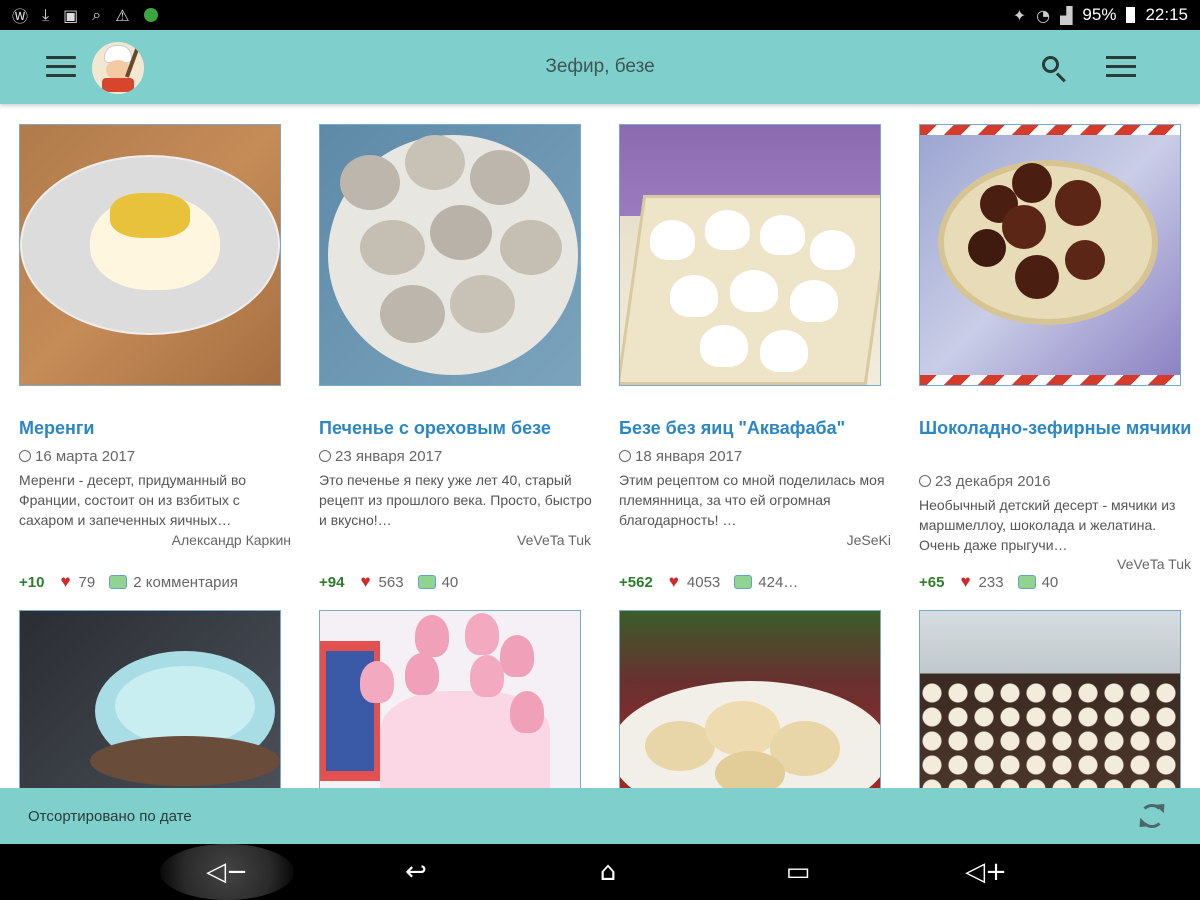 This screenshot has width=1200, height=900. I want to click on recipe-score: +10, so click(32, 582).